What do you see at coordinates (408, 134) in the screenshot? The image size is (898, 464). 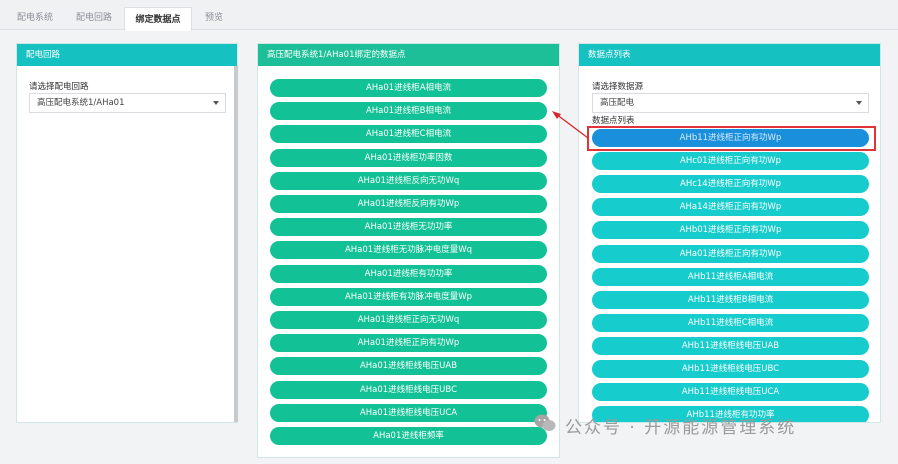 I see `bound-point-item: AHa01进线柜C相电流` at bounding box center [408, 134].